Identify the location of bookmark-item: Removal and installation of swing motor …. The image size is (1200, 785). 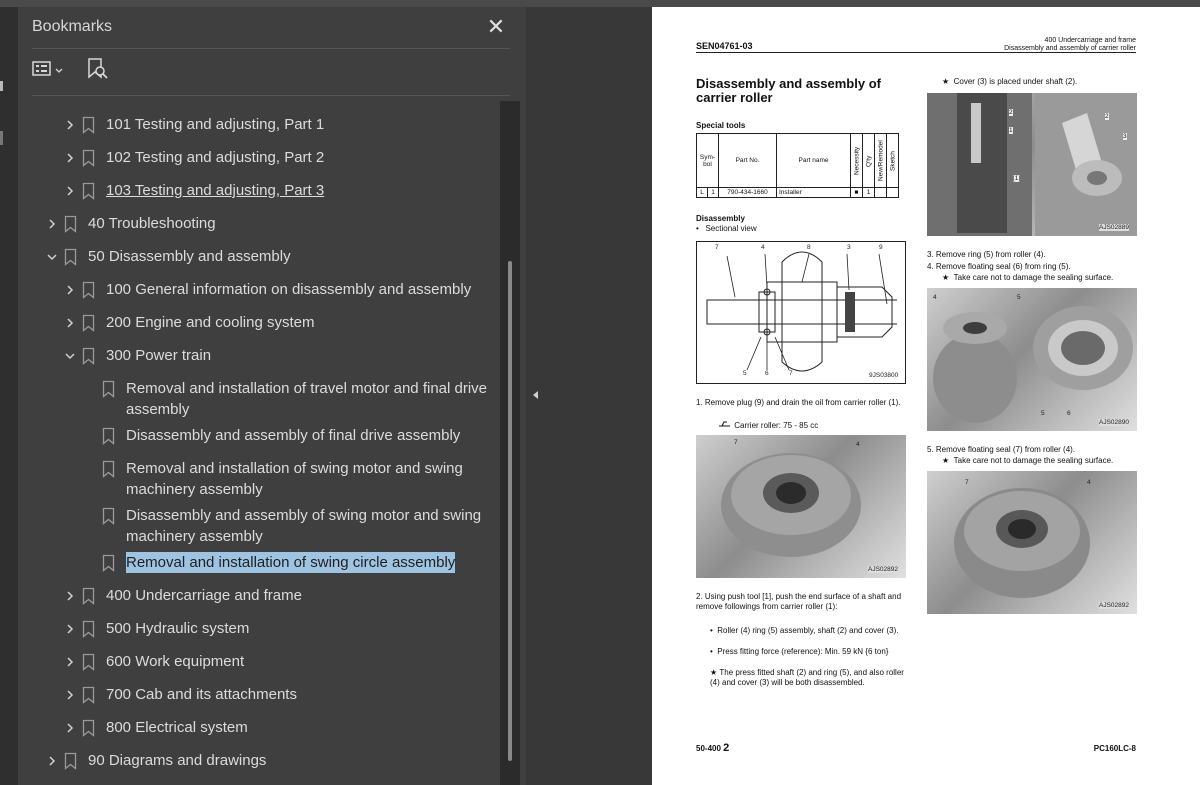
(297, 479).